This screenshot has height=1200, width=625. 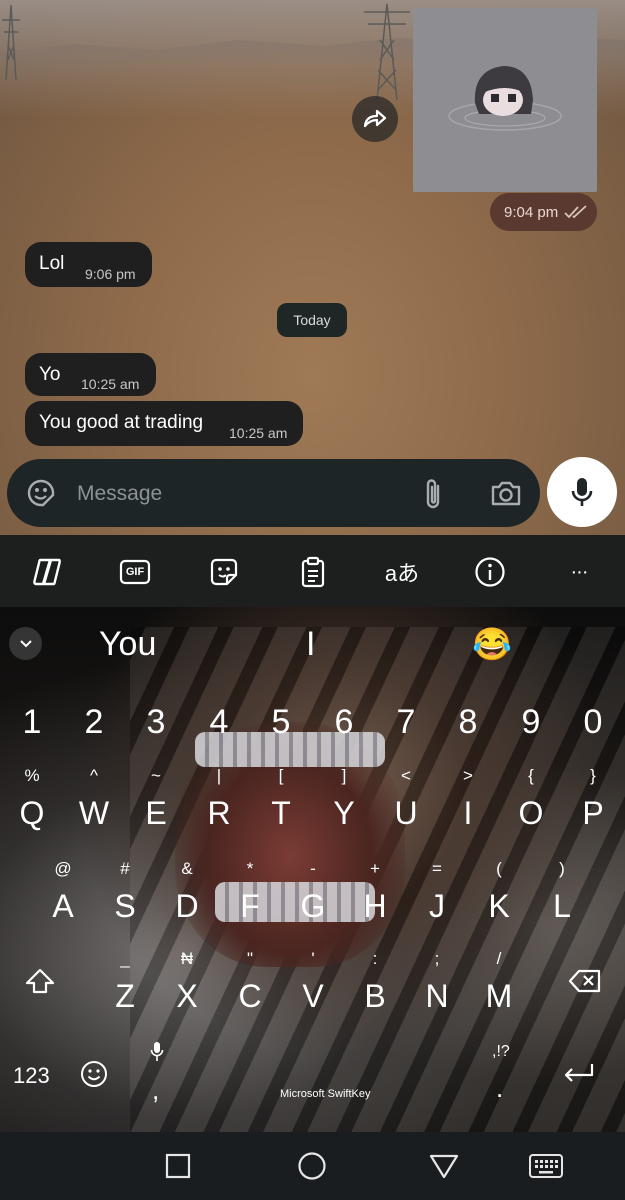 I want to click on key-5: 5, so click(x=281, y=722).